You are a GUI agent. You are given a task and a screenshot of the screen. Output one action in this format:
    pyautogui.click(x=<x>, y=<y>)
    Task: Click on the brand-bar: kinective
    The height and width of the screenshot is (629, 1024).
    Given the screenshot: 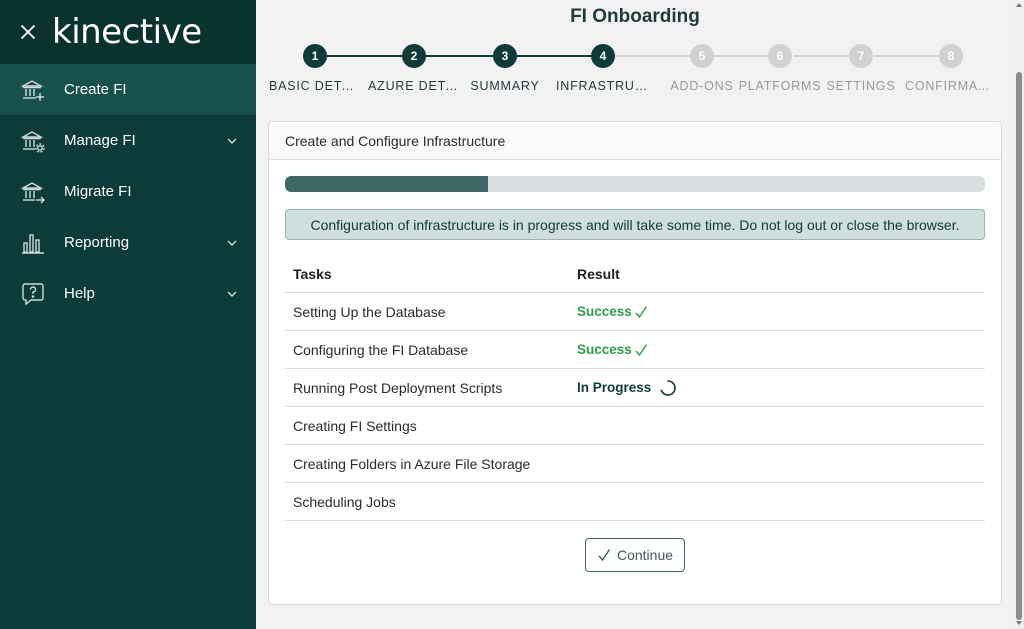 What is the action you would take?
    pyautogui.click(x=128, y=32)
    